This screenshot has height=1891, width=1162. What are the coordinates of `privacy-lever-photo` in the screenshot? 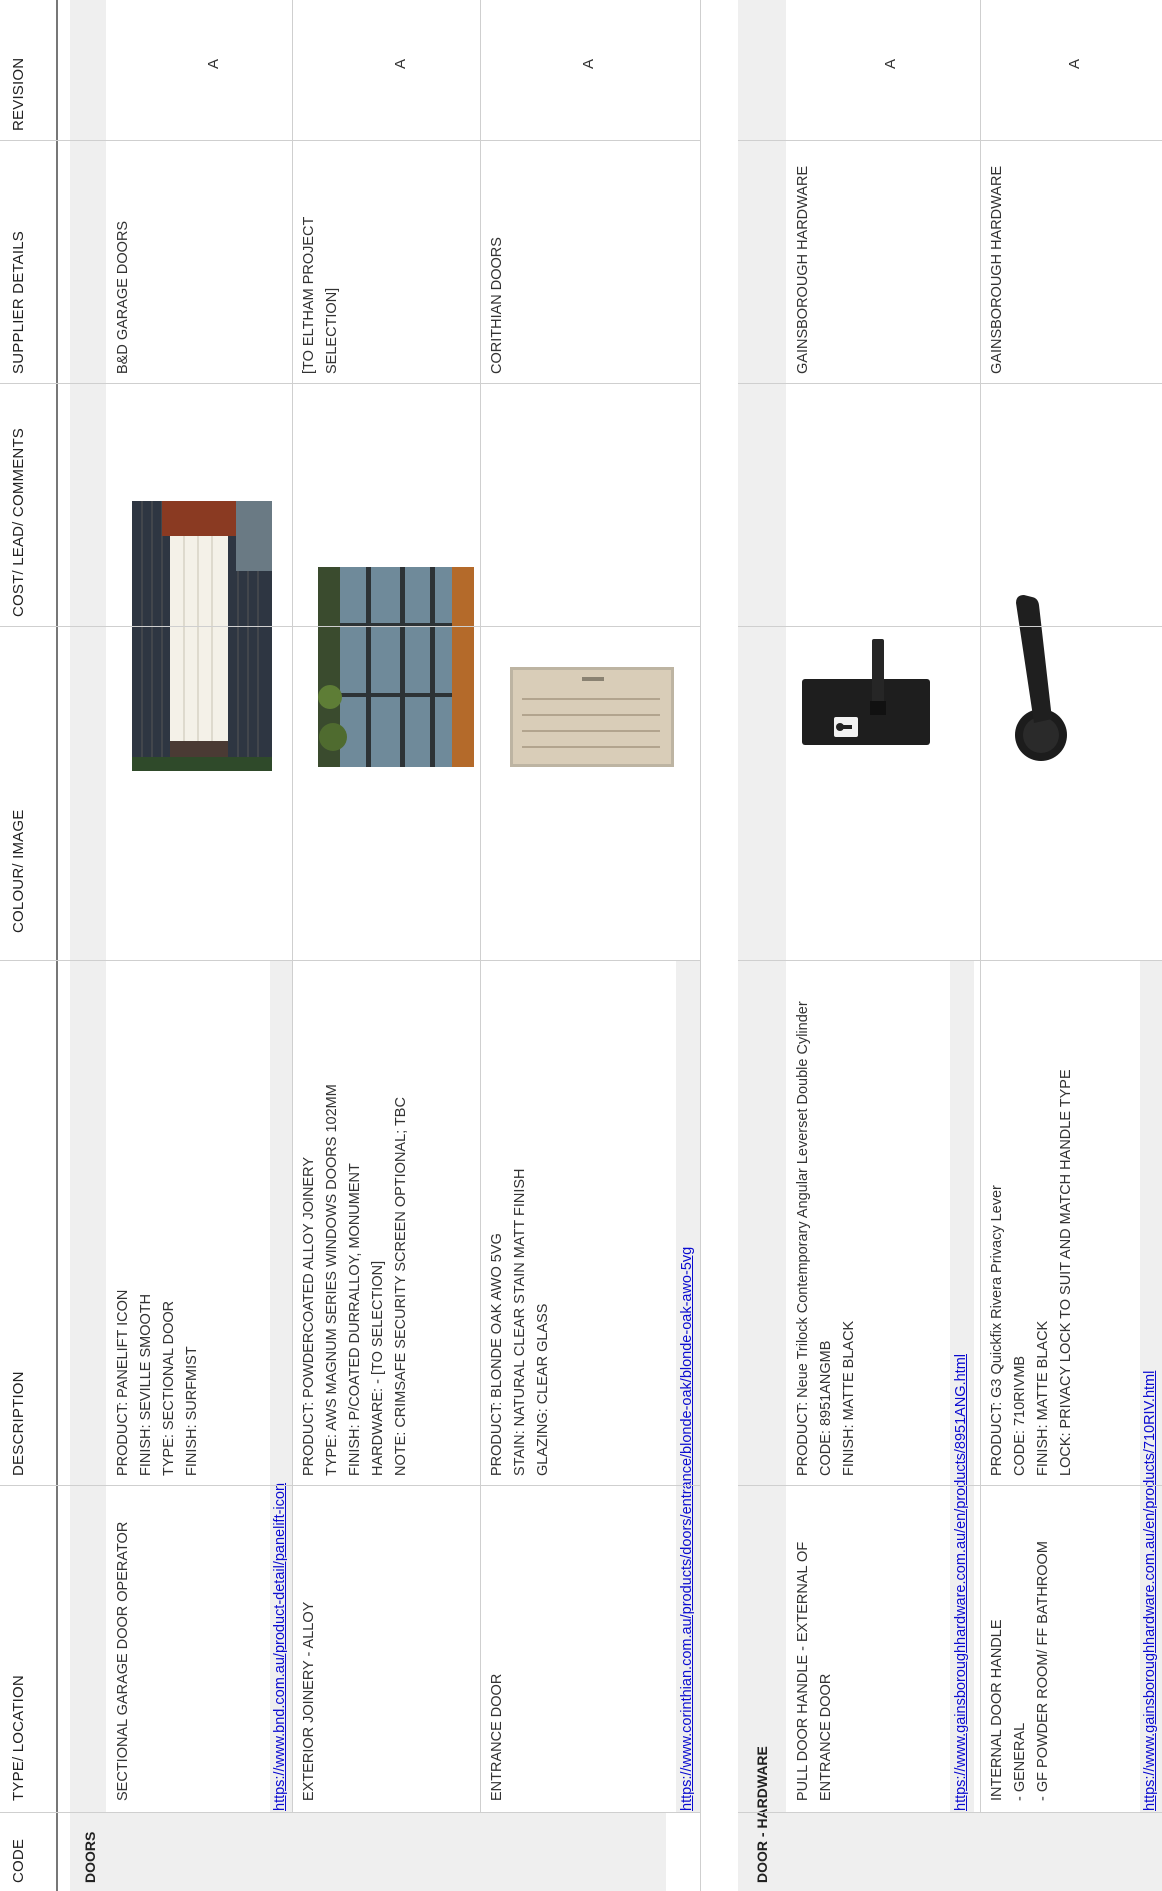 It's located at (1041, 678).